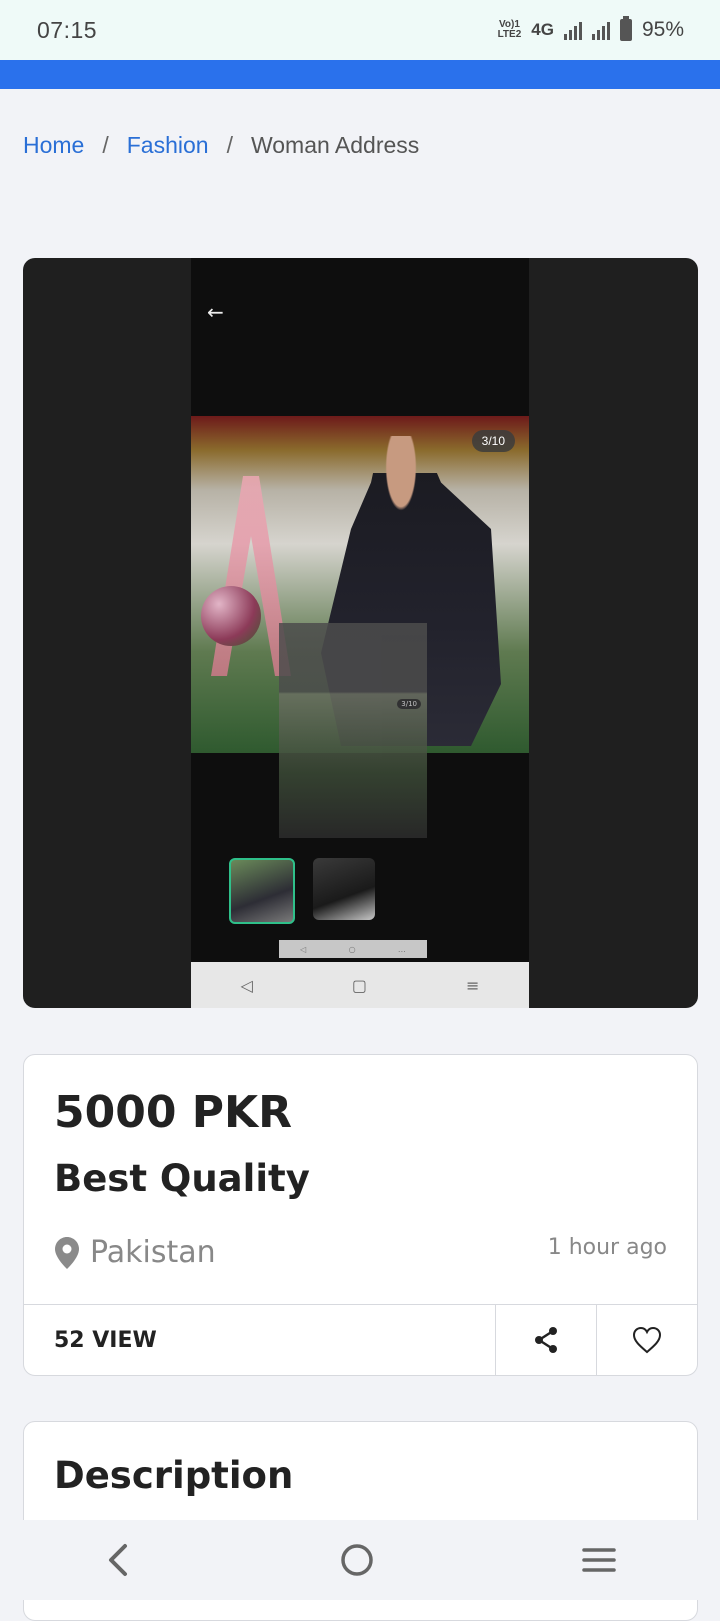  I want to click on thumbnail, so click(344, 889).